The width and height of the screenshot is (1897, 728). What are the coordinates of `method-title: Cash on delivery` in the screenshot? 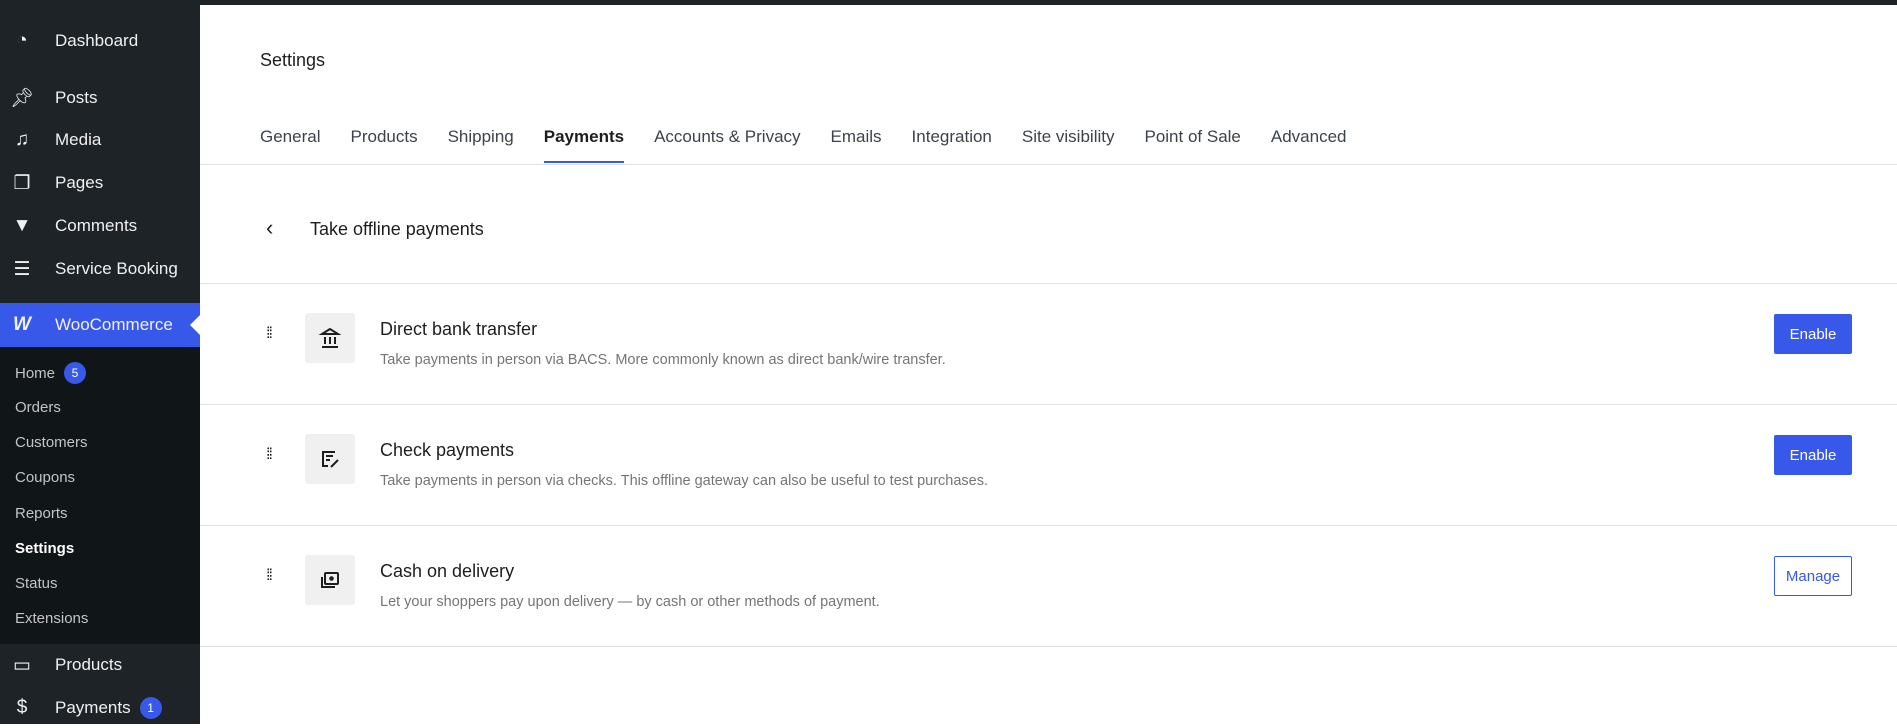 It's located at (447, 571).